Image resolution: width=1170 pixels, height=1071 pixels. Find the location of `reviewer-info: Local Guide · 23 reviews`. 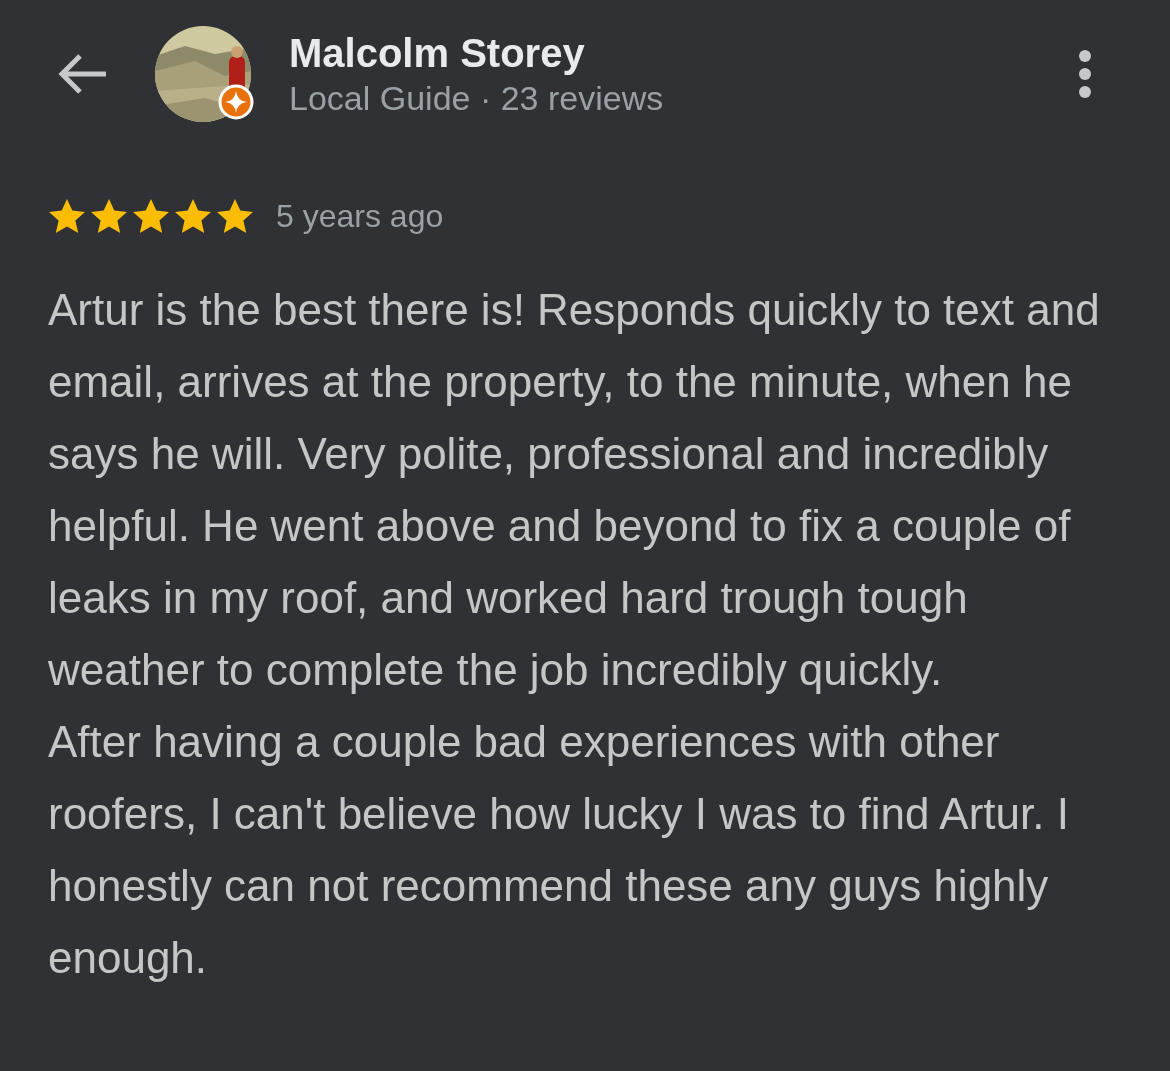

reviewer-info: Local Guide · 23 reviews is located at coordinates (477, 98).